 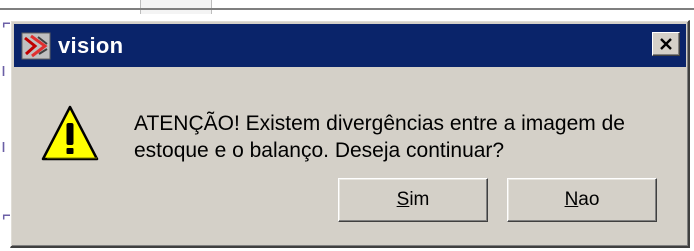 I want to click on no-button-label: ao, so click(x=589, y=199).